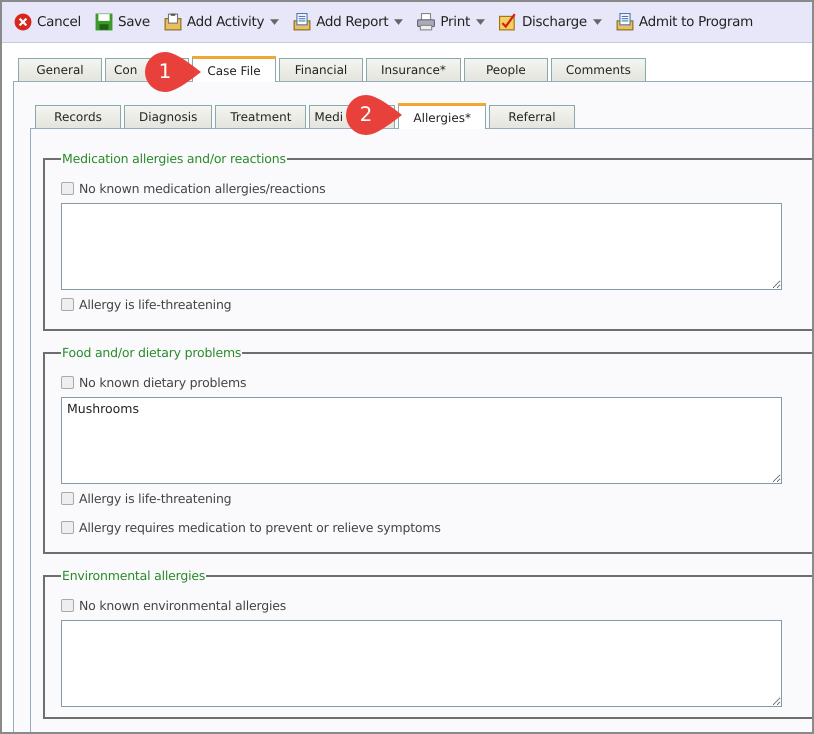  I want to click on step-tooltip: 1, so click(173, 72).